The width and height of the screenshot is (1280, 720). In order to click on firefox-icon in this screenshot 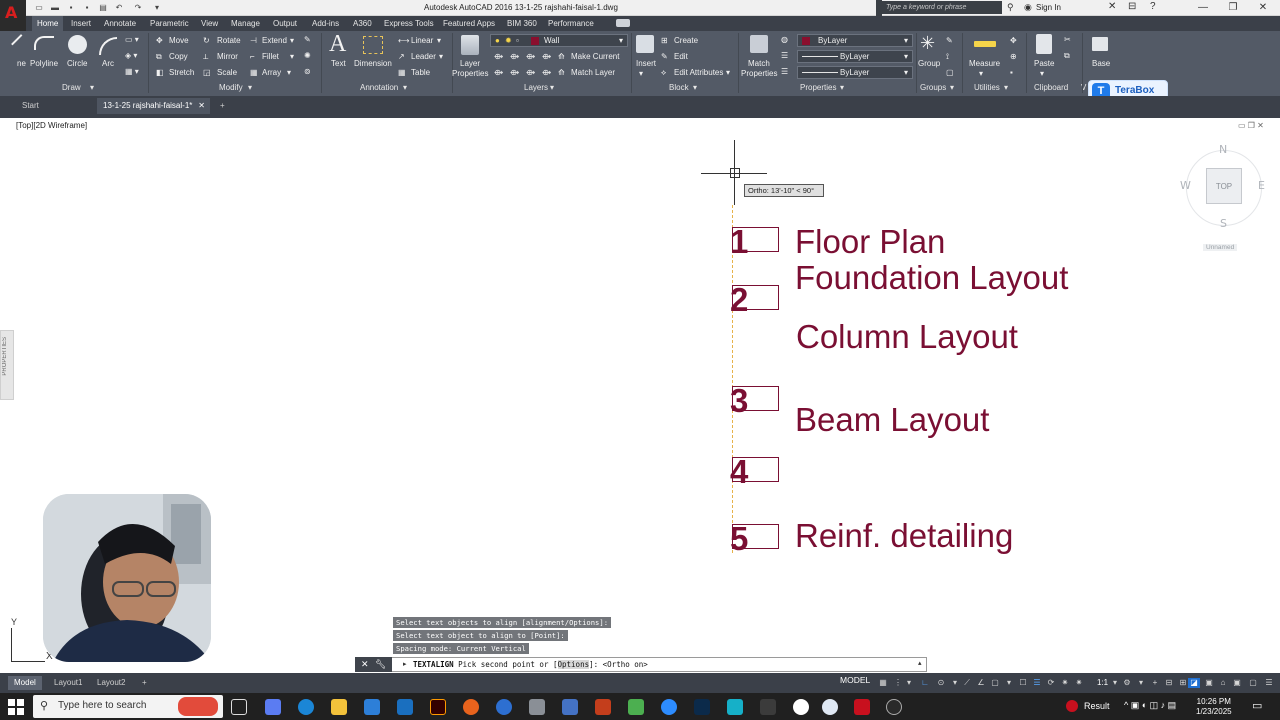, I will do `click(471, 707)`.